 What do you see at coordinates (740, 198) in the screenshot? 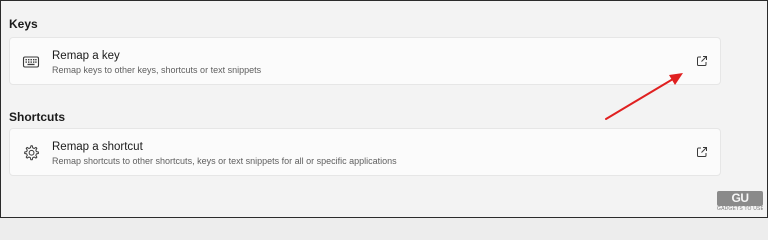
I see `logo-text: GU` at bounding box center [740, 198].